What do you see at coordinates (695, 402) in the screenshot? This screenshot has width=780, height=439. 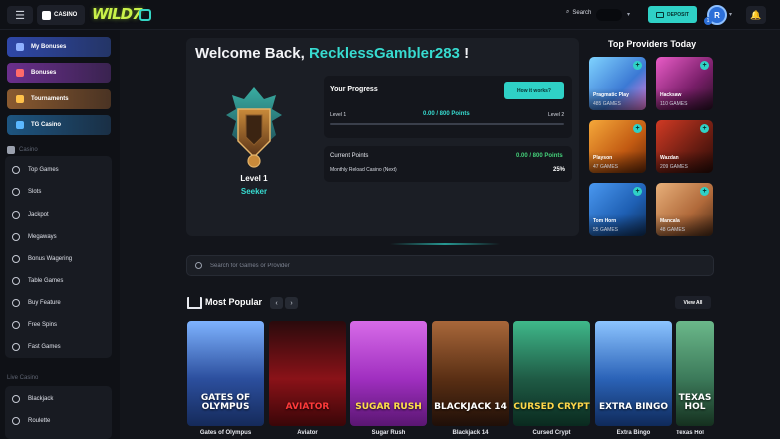 I see `game-art-title: TEXAS HOL` at bounding box center [695, 402].